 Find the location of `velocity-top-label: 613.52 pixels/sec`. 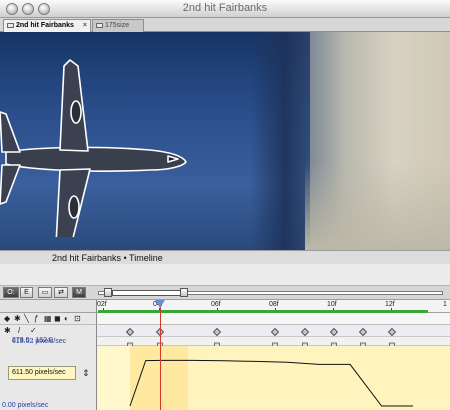

velocity-top-label: 613.52 pixels/sec is located at coordinates (39, 341).